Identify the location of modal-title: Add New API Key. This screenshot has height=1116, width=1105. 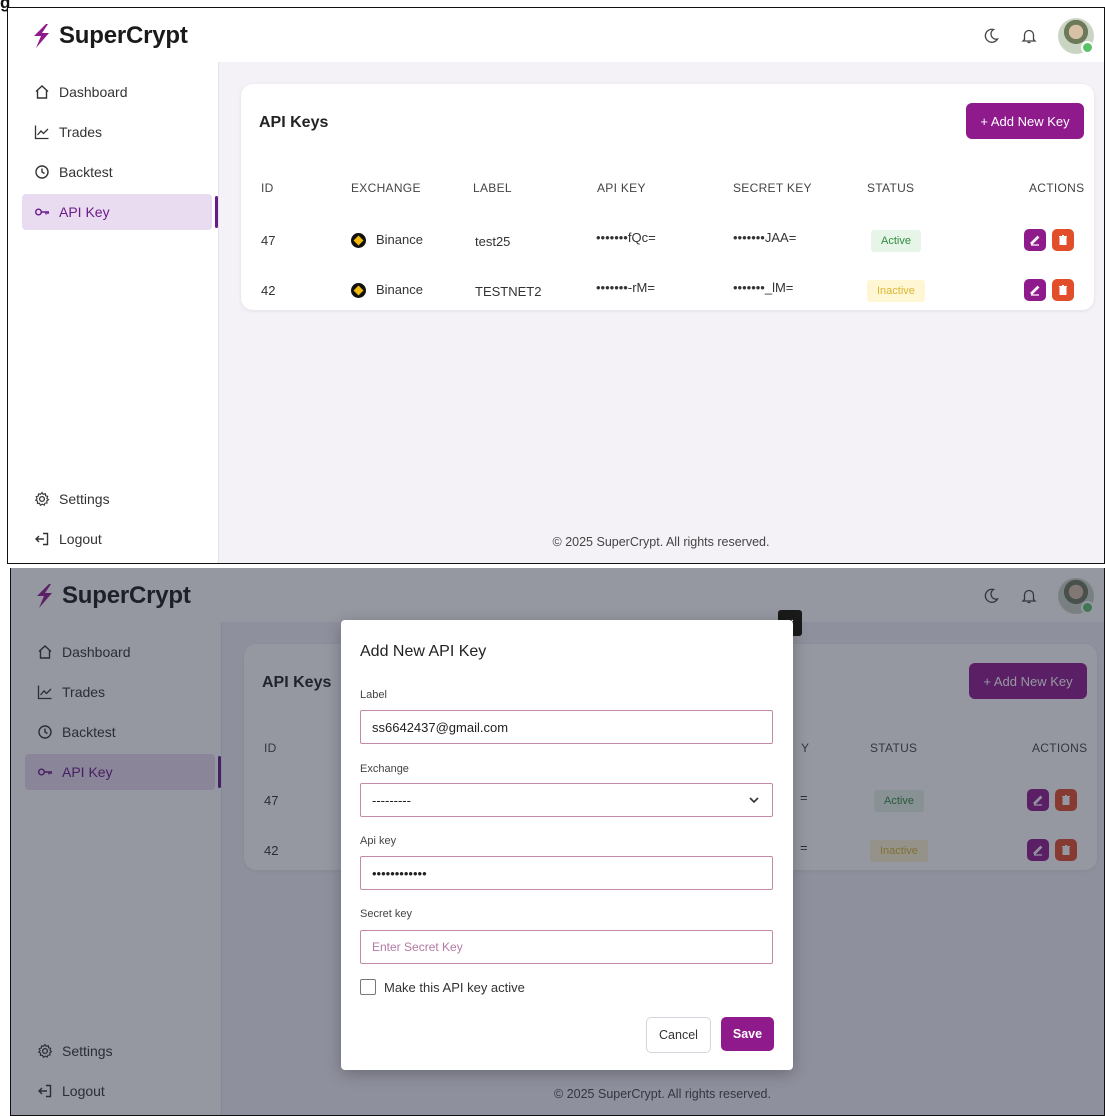
(423, 651).